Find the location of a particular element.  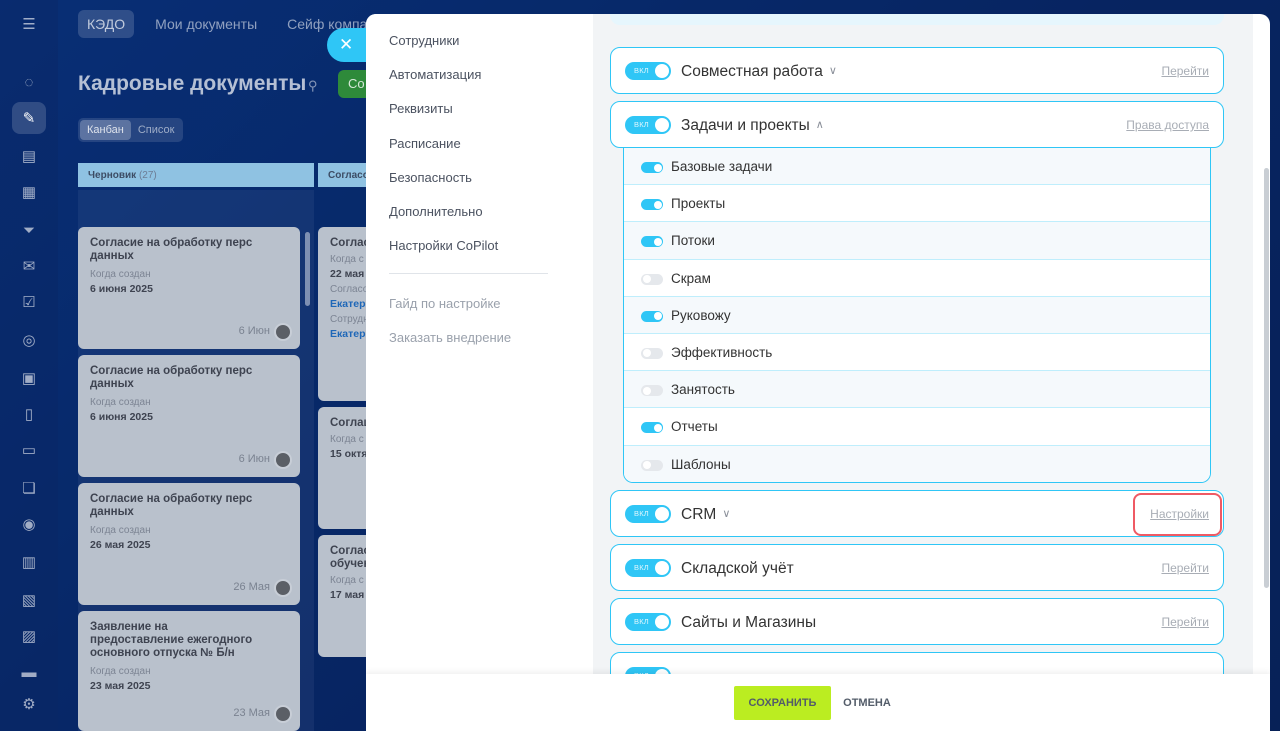

card-icon: ▭ is located at coordinates (29, 450).